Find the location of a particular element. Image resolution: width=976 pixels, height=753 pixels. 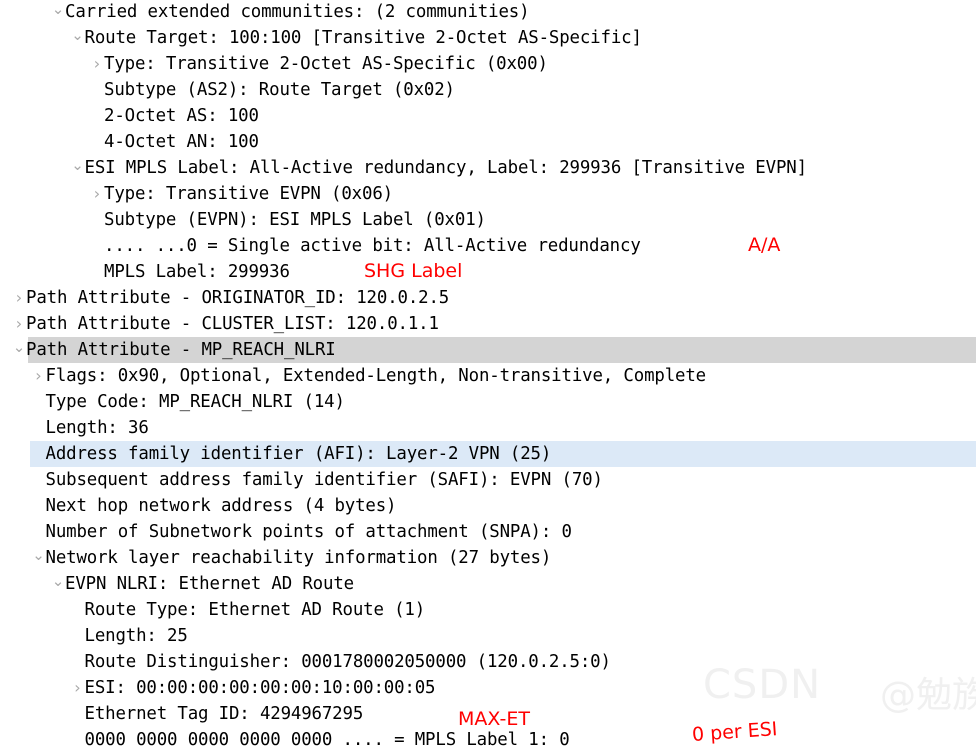

tree-row-label: Subtype (AS2): Route Target (0x02) is located at coordinates (279, 90).